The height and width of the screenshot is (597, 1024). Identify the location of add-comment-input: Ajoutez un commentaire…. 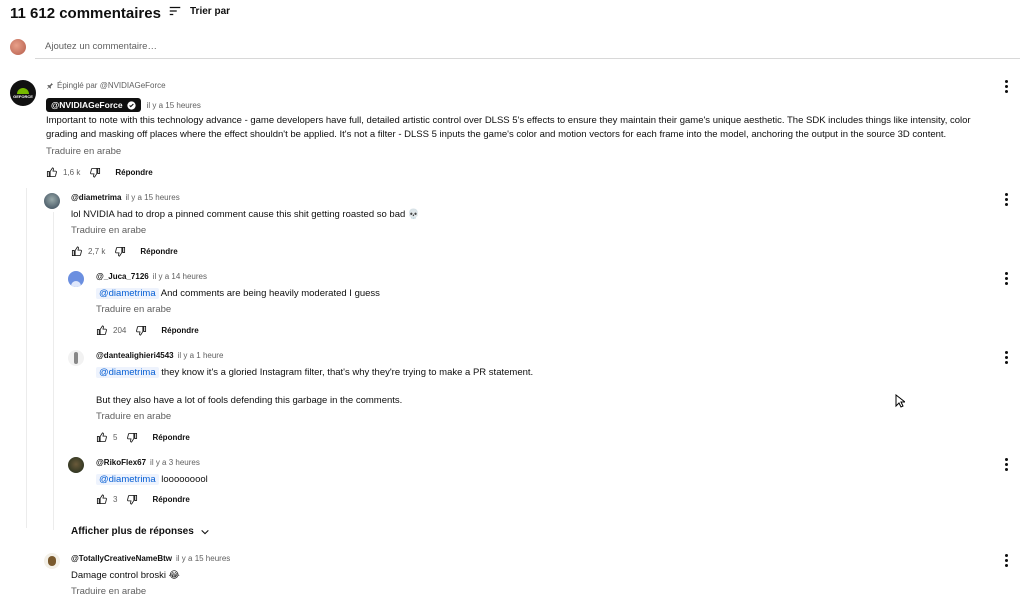
(101, 49).